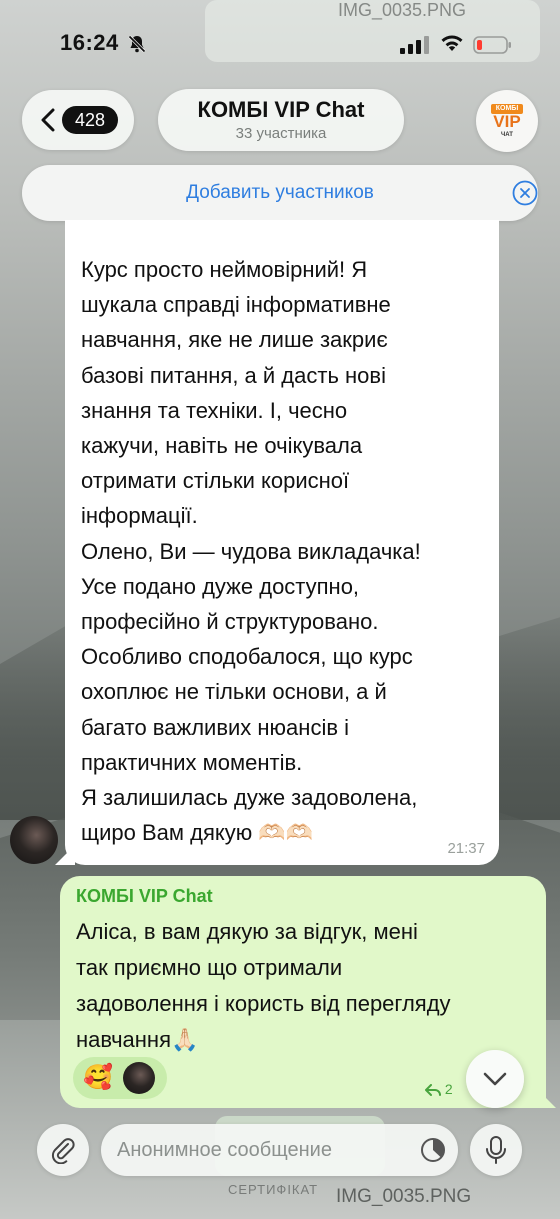 The height and width of the screenshot is (1219, 560). I want to click on status-bar: 16:24, so click(280, 45).